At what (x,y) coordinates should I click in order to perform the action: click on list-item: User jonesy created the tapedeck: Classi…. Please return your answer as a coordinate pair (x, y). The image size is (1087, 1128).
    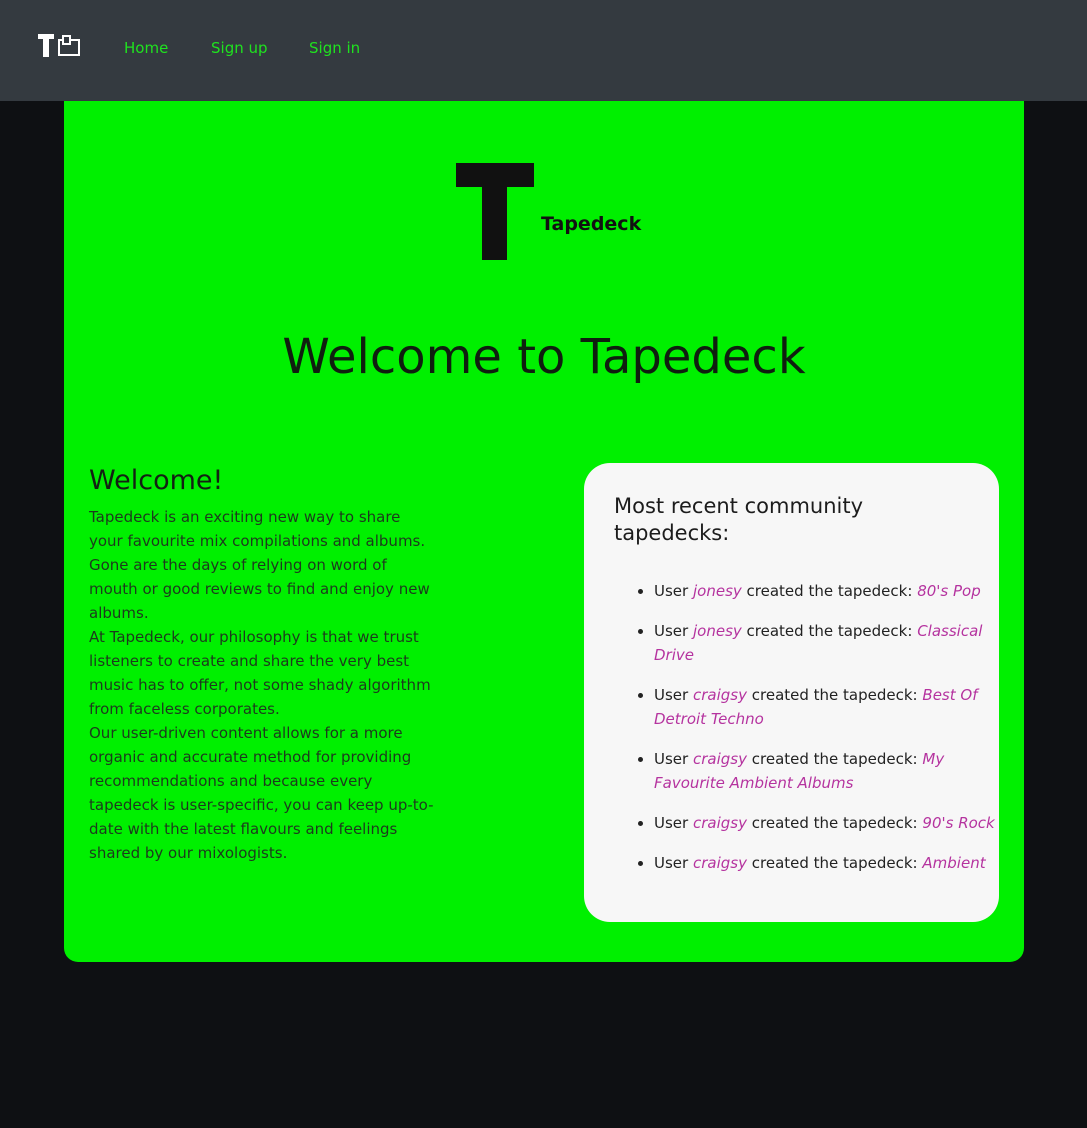
    Looking at the image, I should click on (826, 643).